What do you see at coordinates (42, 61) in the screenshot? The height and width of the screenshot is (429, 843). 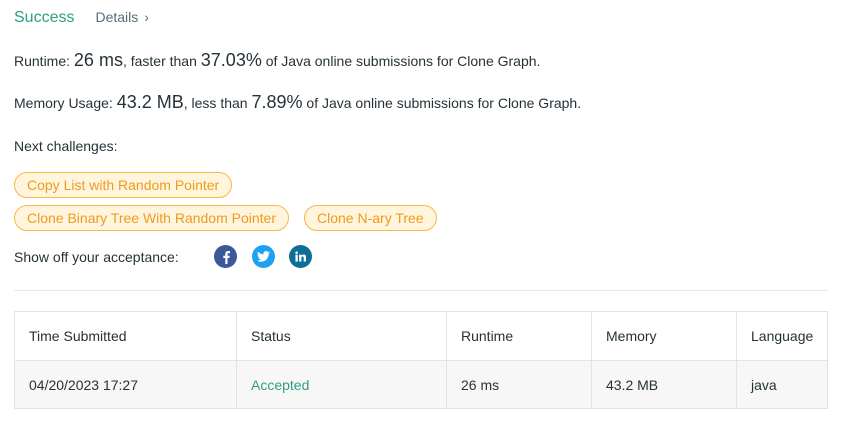 I see `runtime-label: Runtime:` at bounding box center [42, 61].